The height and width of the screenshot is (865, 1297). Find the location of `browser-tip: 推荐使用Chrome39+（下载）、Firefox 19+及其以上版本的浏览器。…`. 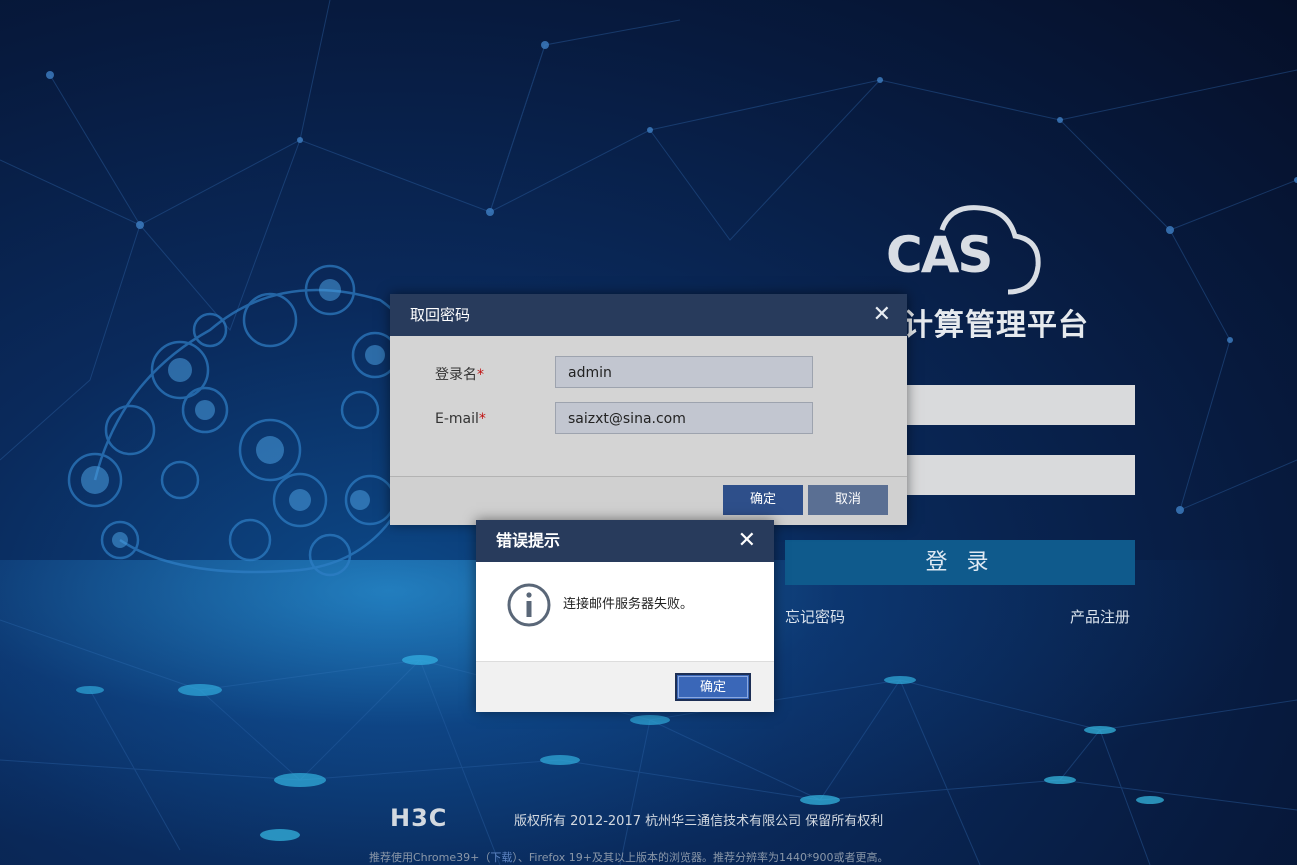

browser-tip: 推荐使用Chrome39+（下载）、Firefox 19+及其以上版本的浏览器。… is located at coordinates (629, 857).